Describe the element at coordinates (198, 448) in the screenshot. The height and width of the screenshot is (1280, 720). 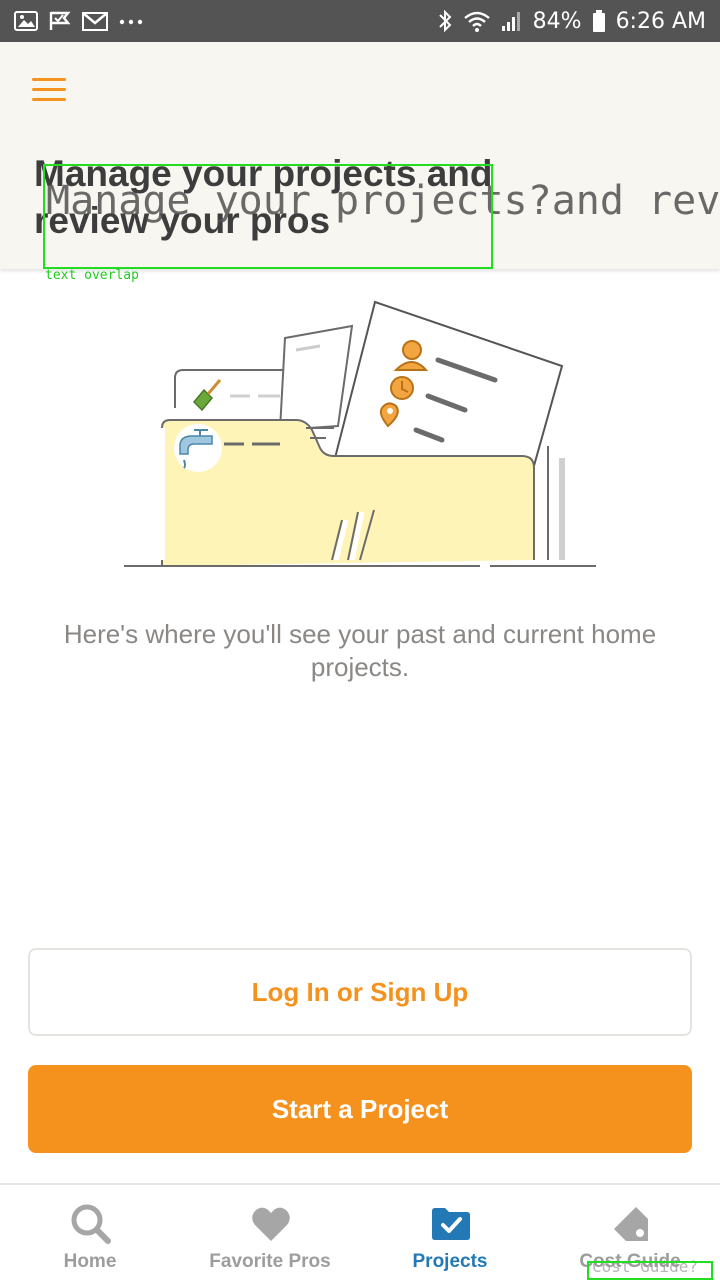
I see `faucet-icon` at that location.